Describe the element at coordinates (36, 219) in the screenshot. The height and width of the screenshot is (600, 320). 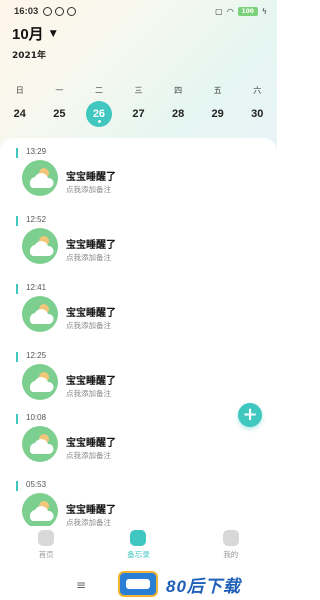
I see `entry-time: 12:52` at that location.